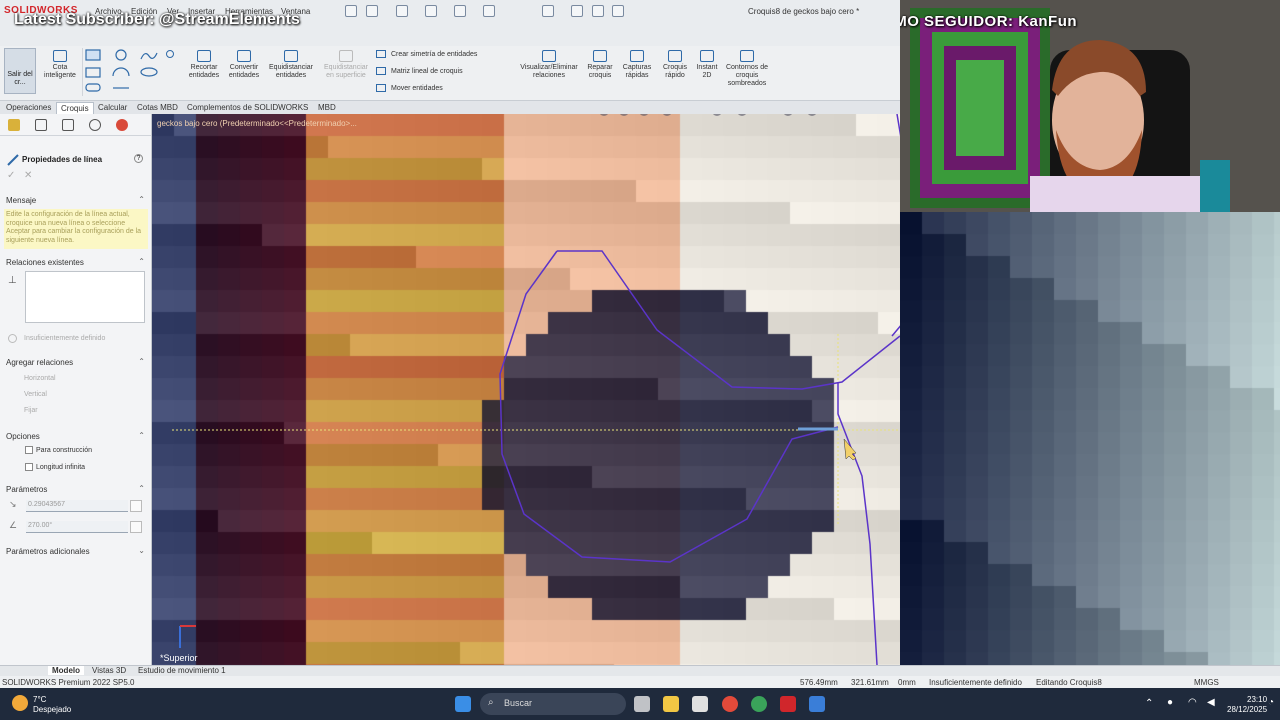 This screenshot has width=1280, height=720. Describe the element at coordinates (39, 362) in the screenshot. I see `add-relations-header: Agregar relaciones` at that location.